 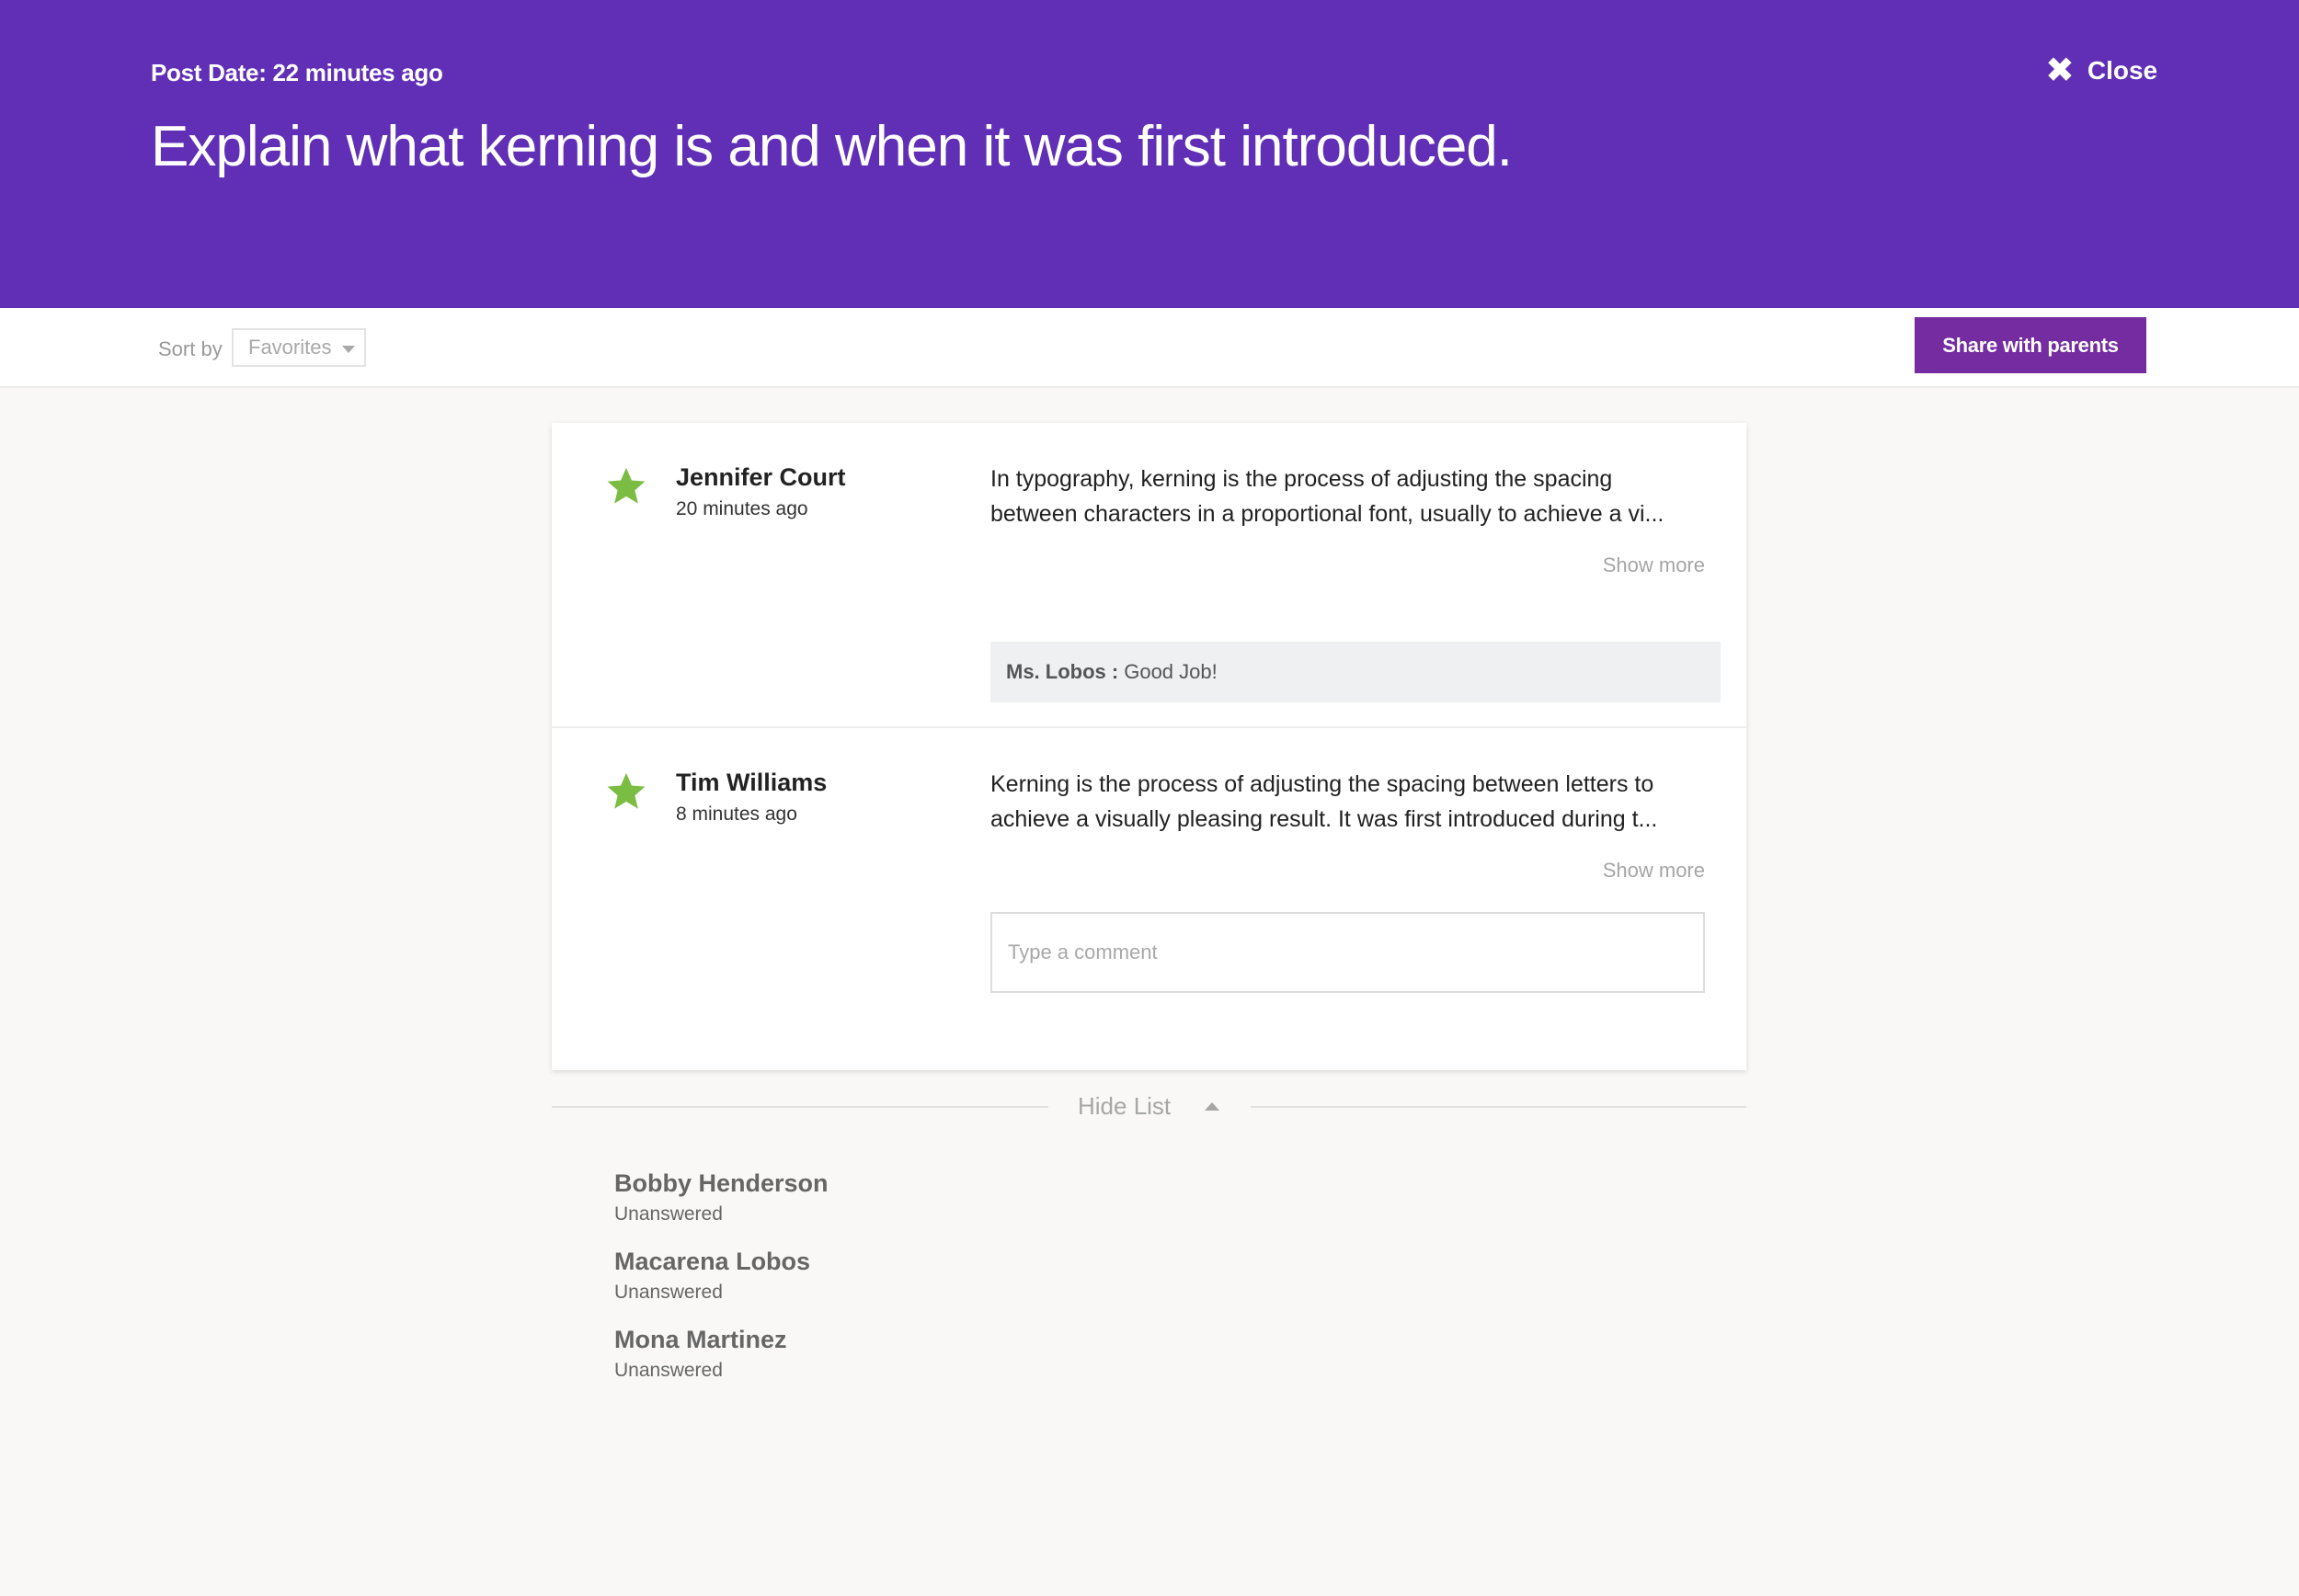 I want to click on sort-selected-value: Favorites, so click(x=290, y=347).